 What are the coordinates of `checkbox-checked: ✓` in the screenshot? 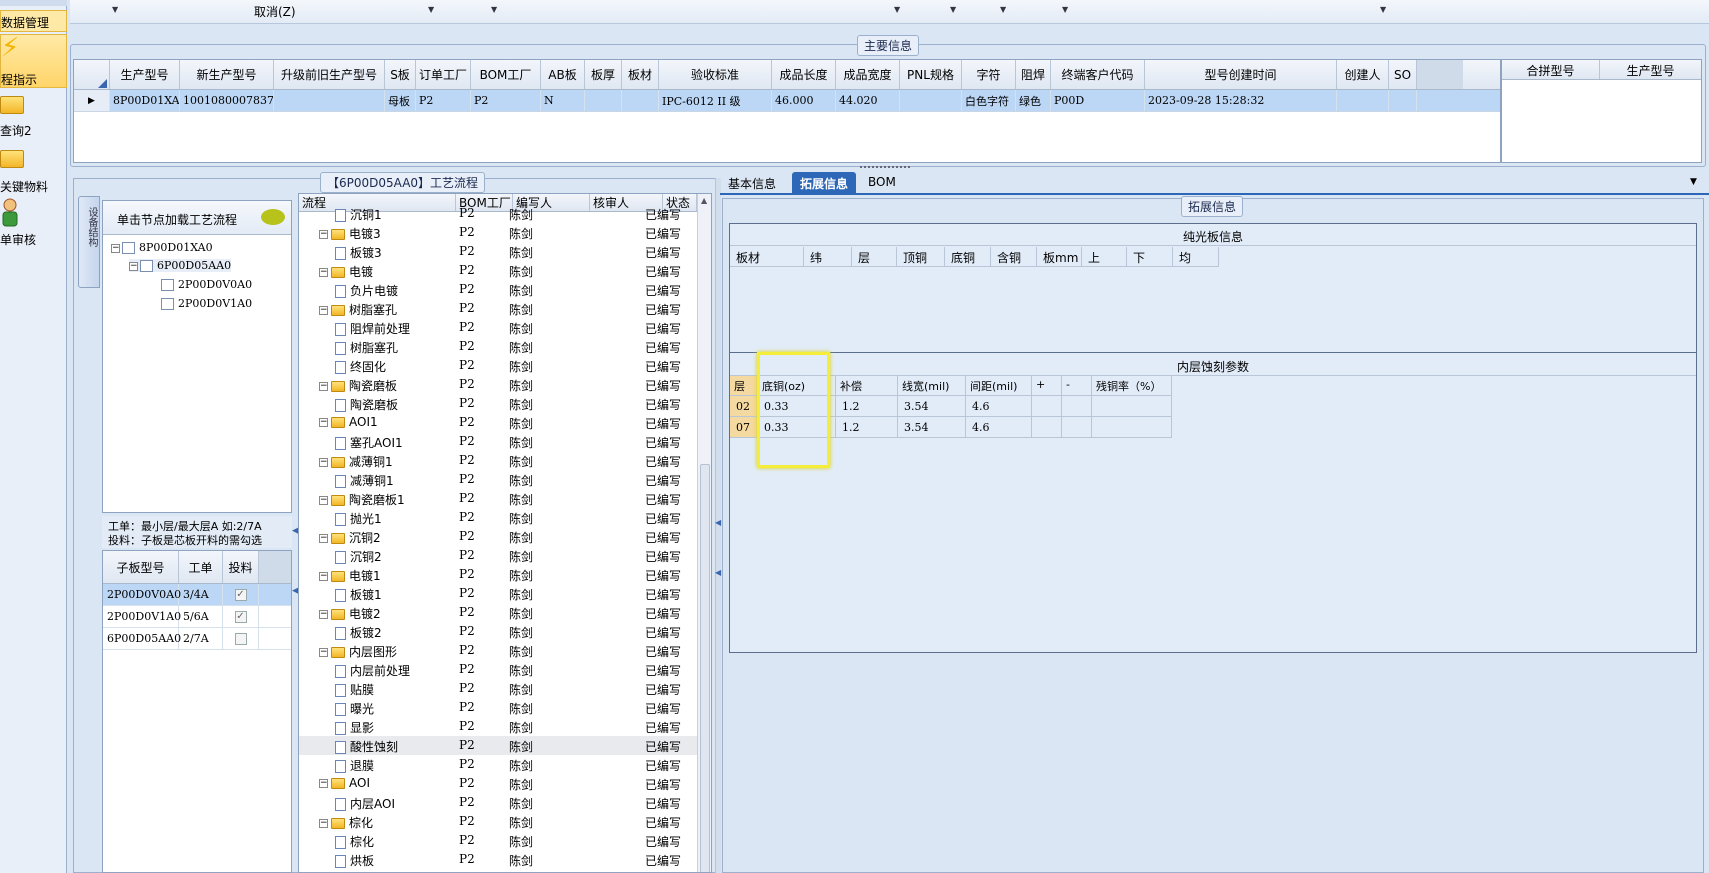 It's located at (240, 594).